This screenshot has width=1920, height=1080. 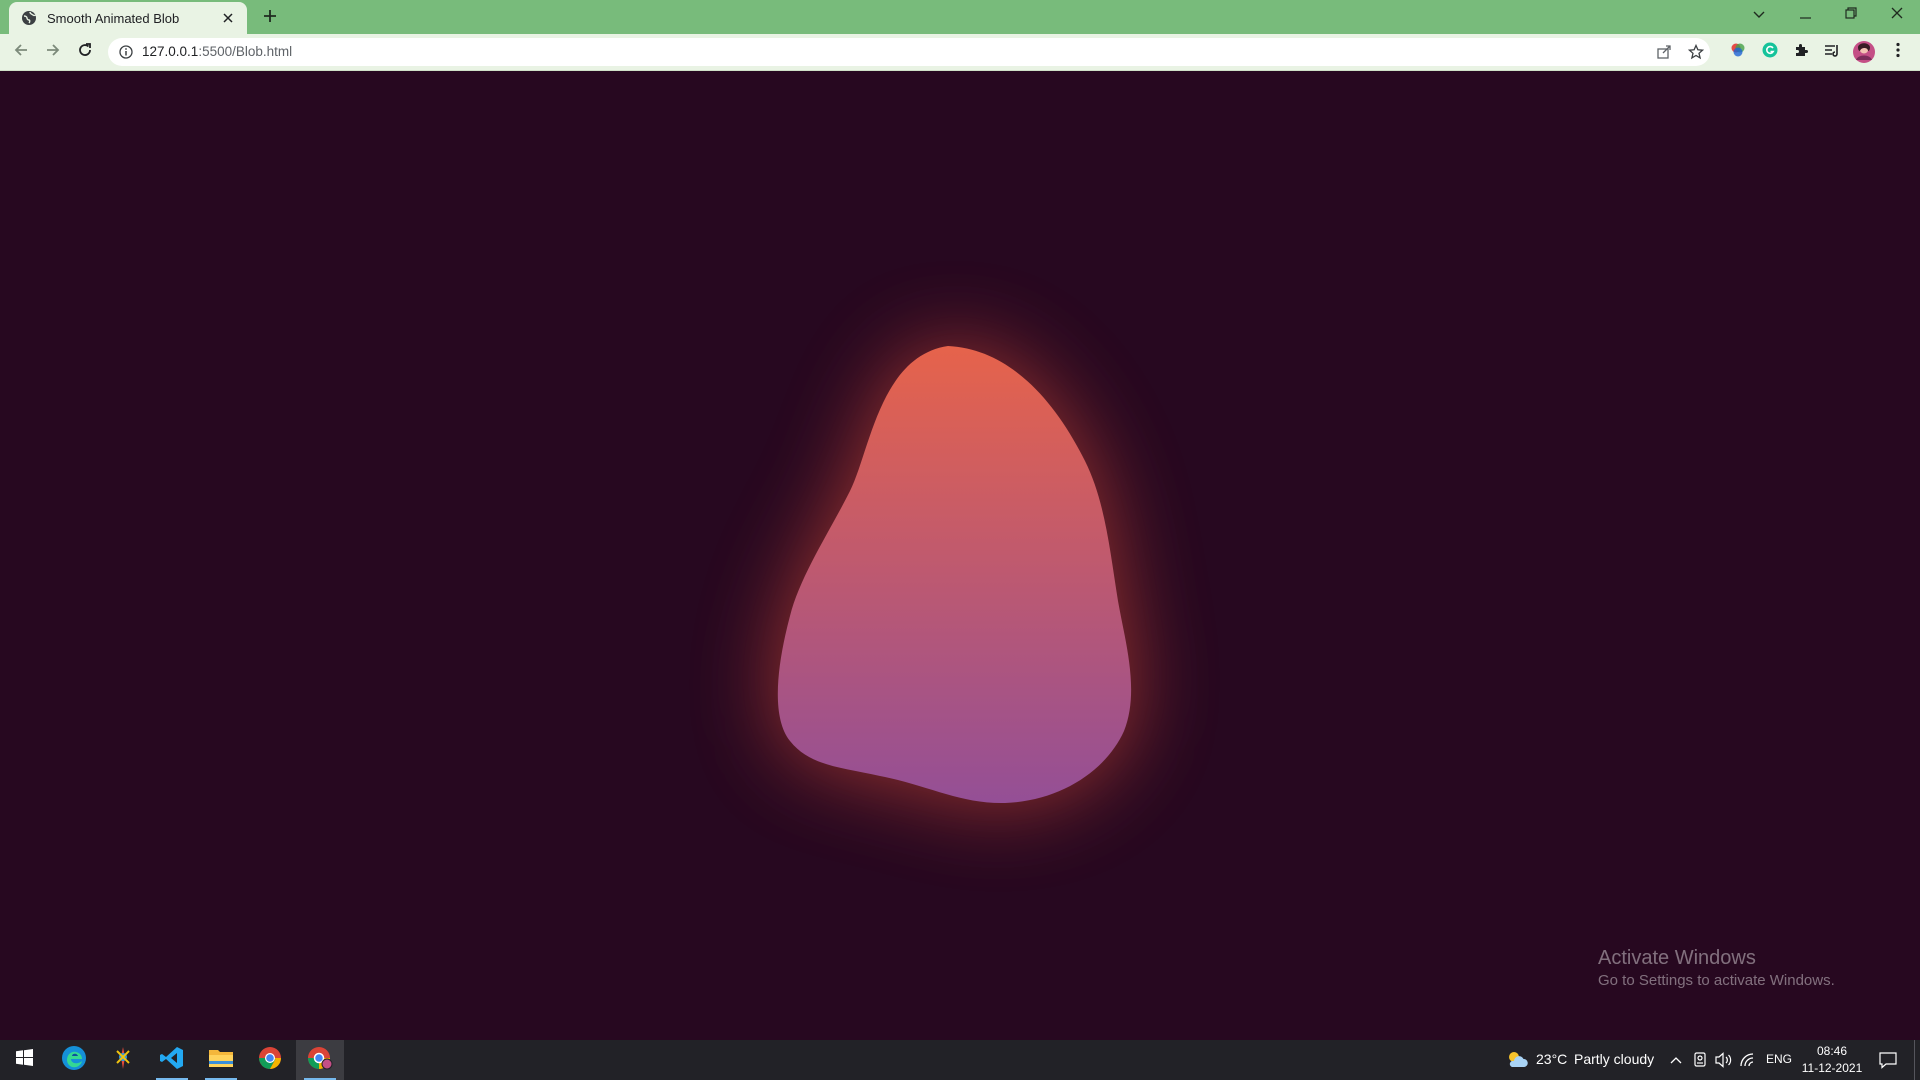 What do you see at coordinates (1517, 1060) in the screenshot?
I see `partly-cloudy-icon` at bounding box center [1517, 1060].